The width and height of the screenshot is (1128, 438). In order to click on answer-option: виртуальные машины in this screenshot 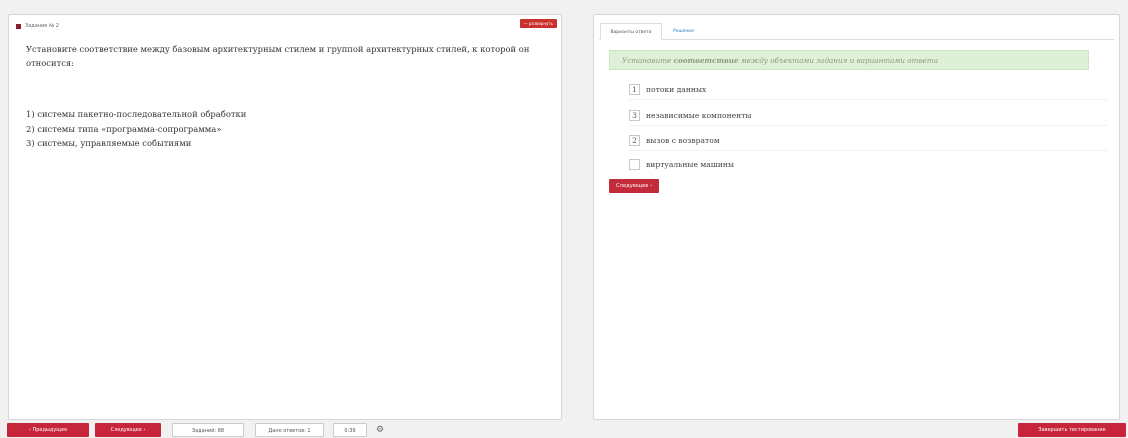, I will do `click(681, 164)`.